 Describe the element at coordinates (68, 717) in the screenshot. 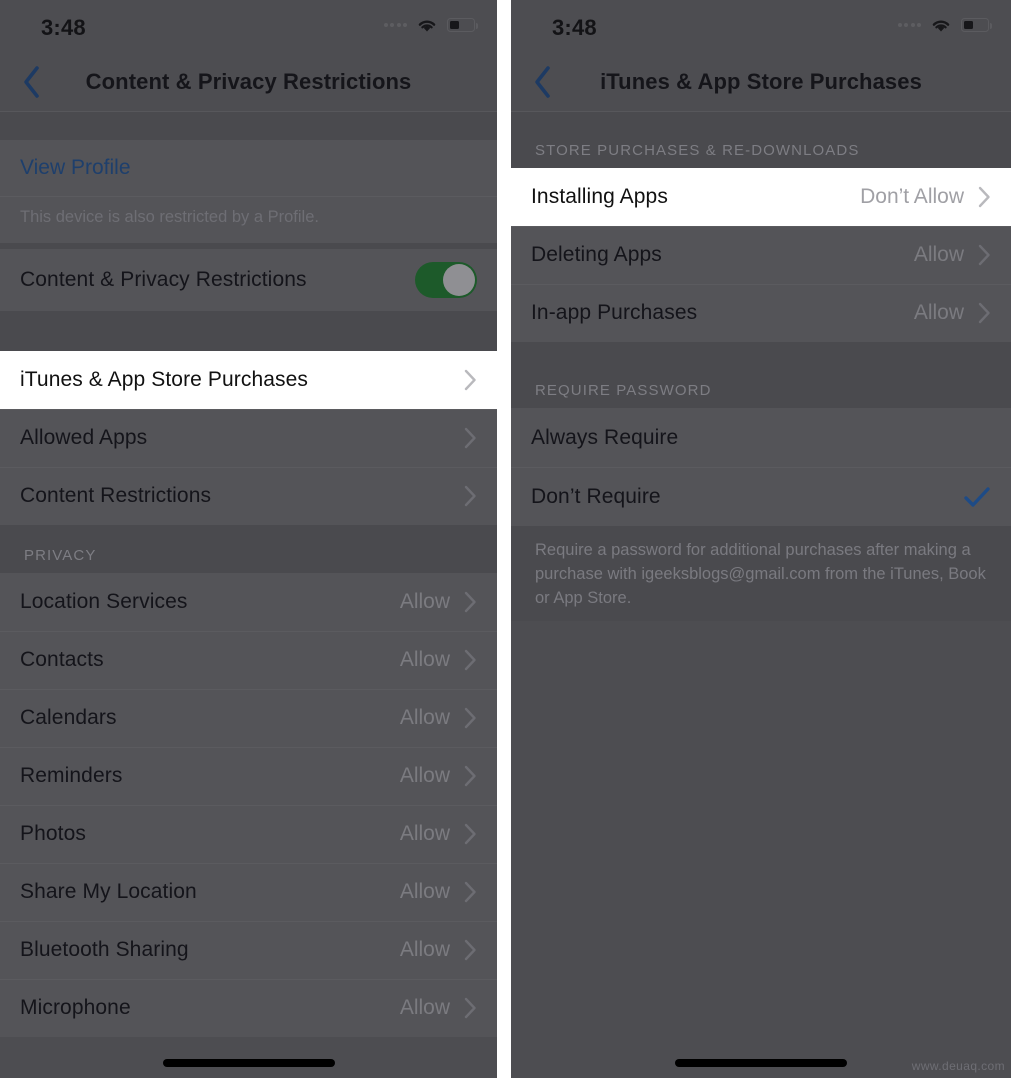

I see `row-label: Calendars` at that location.